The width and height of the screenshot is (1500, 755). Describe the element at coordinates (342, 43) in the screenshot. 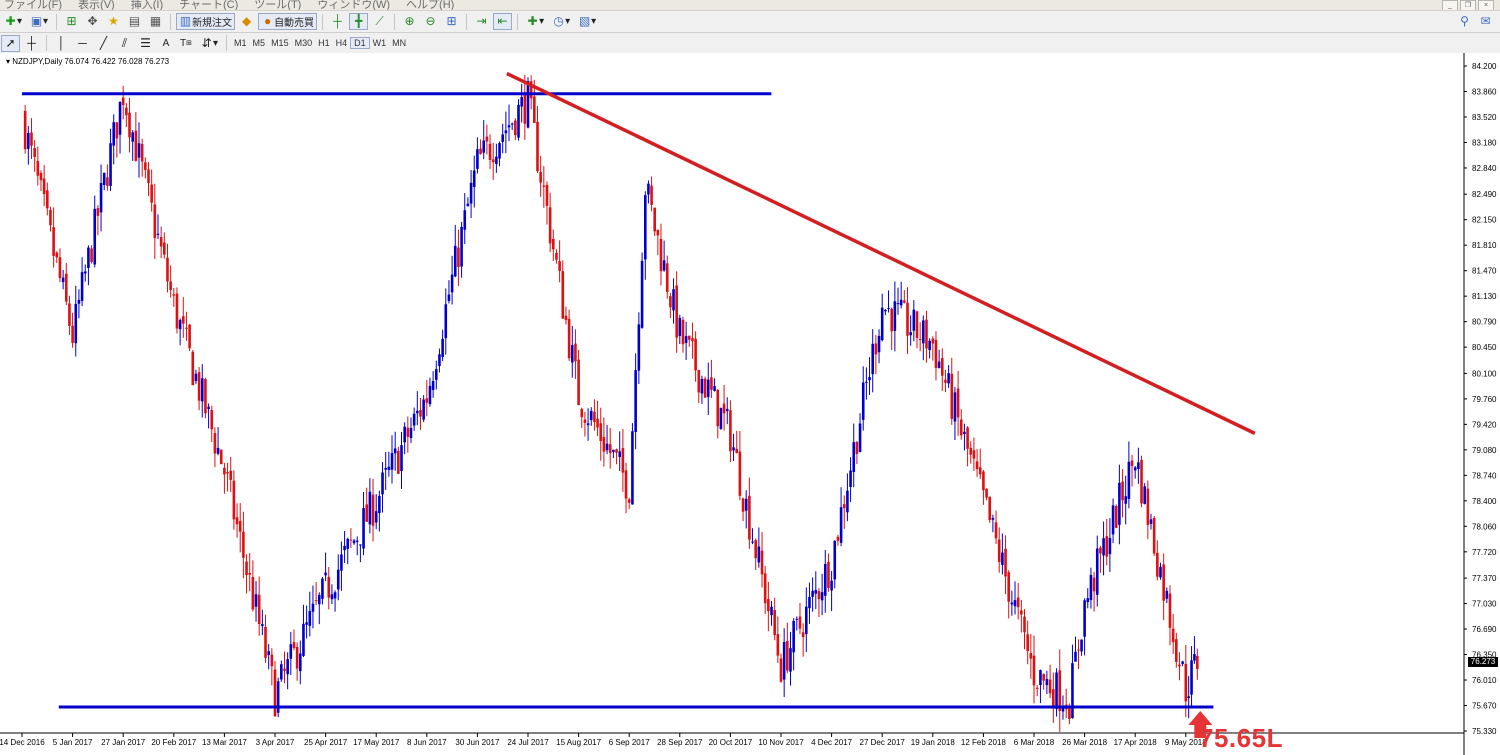

I see `timeframe-h4: H4` at that location.